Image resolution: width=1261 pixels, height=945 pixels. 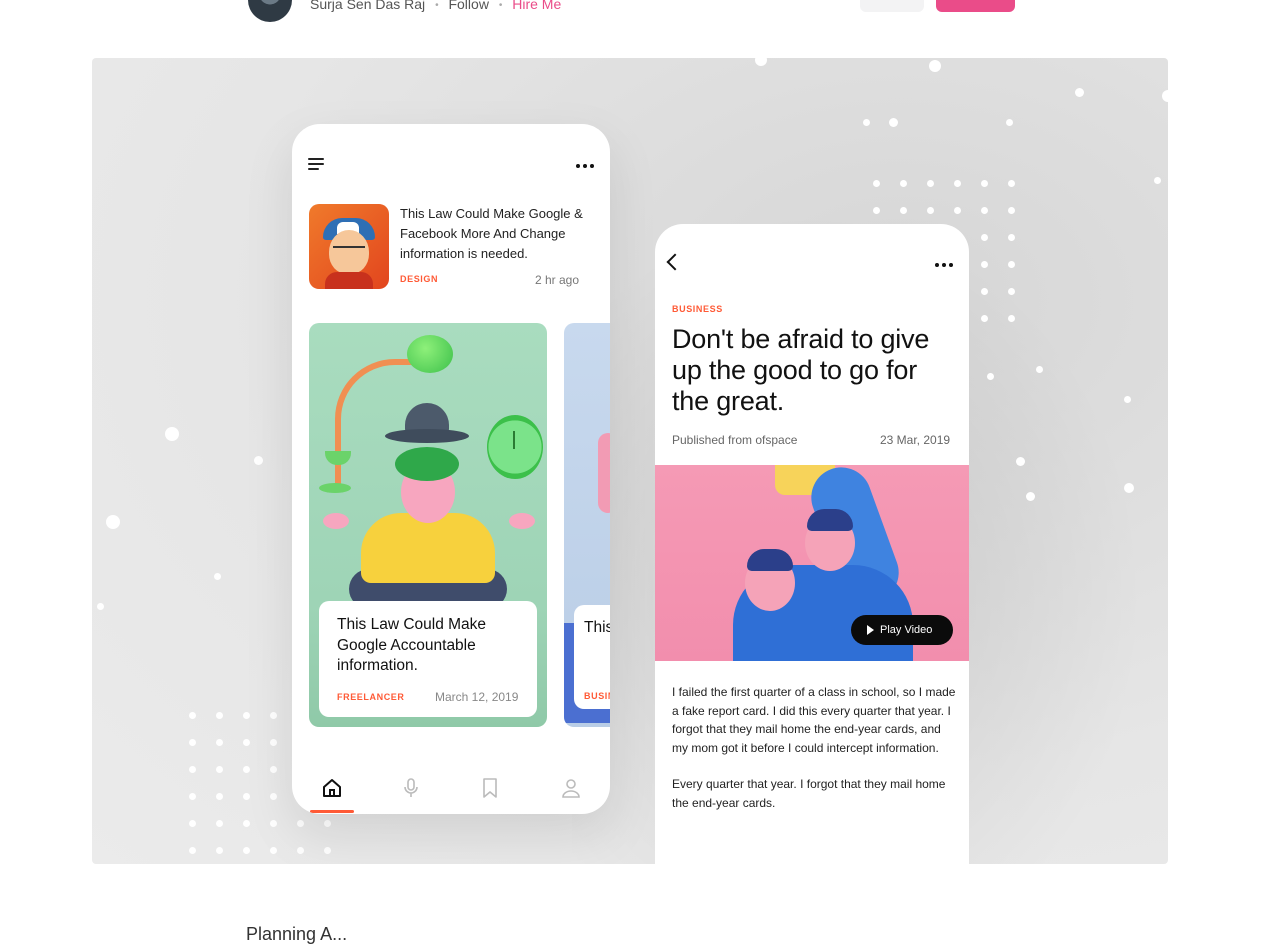 What do you see at coordinates (428, 548) in the screenshot?
I see `character-shirt` at bounding box center [428, 548].